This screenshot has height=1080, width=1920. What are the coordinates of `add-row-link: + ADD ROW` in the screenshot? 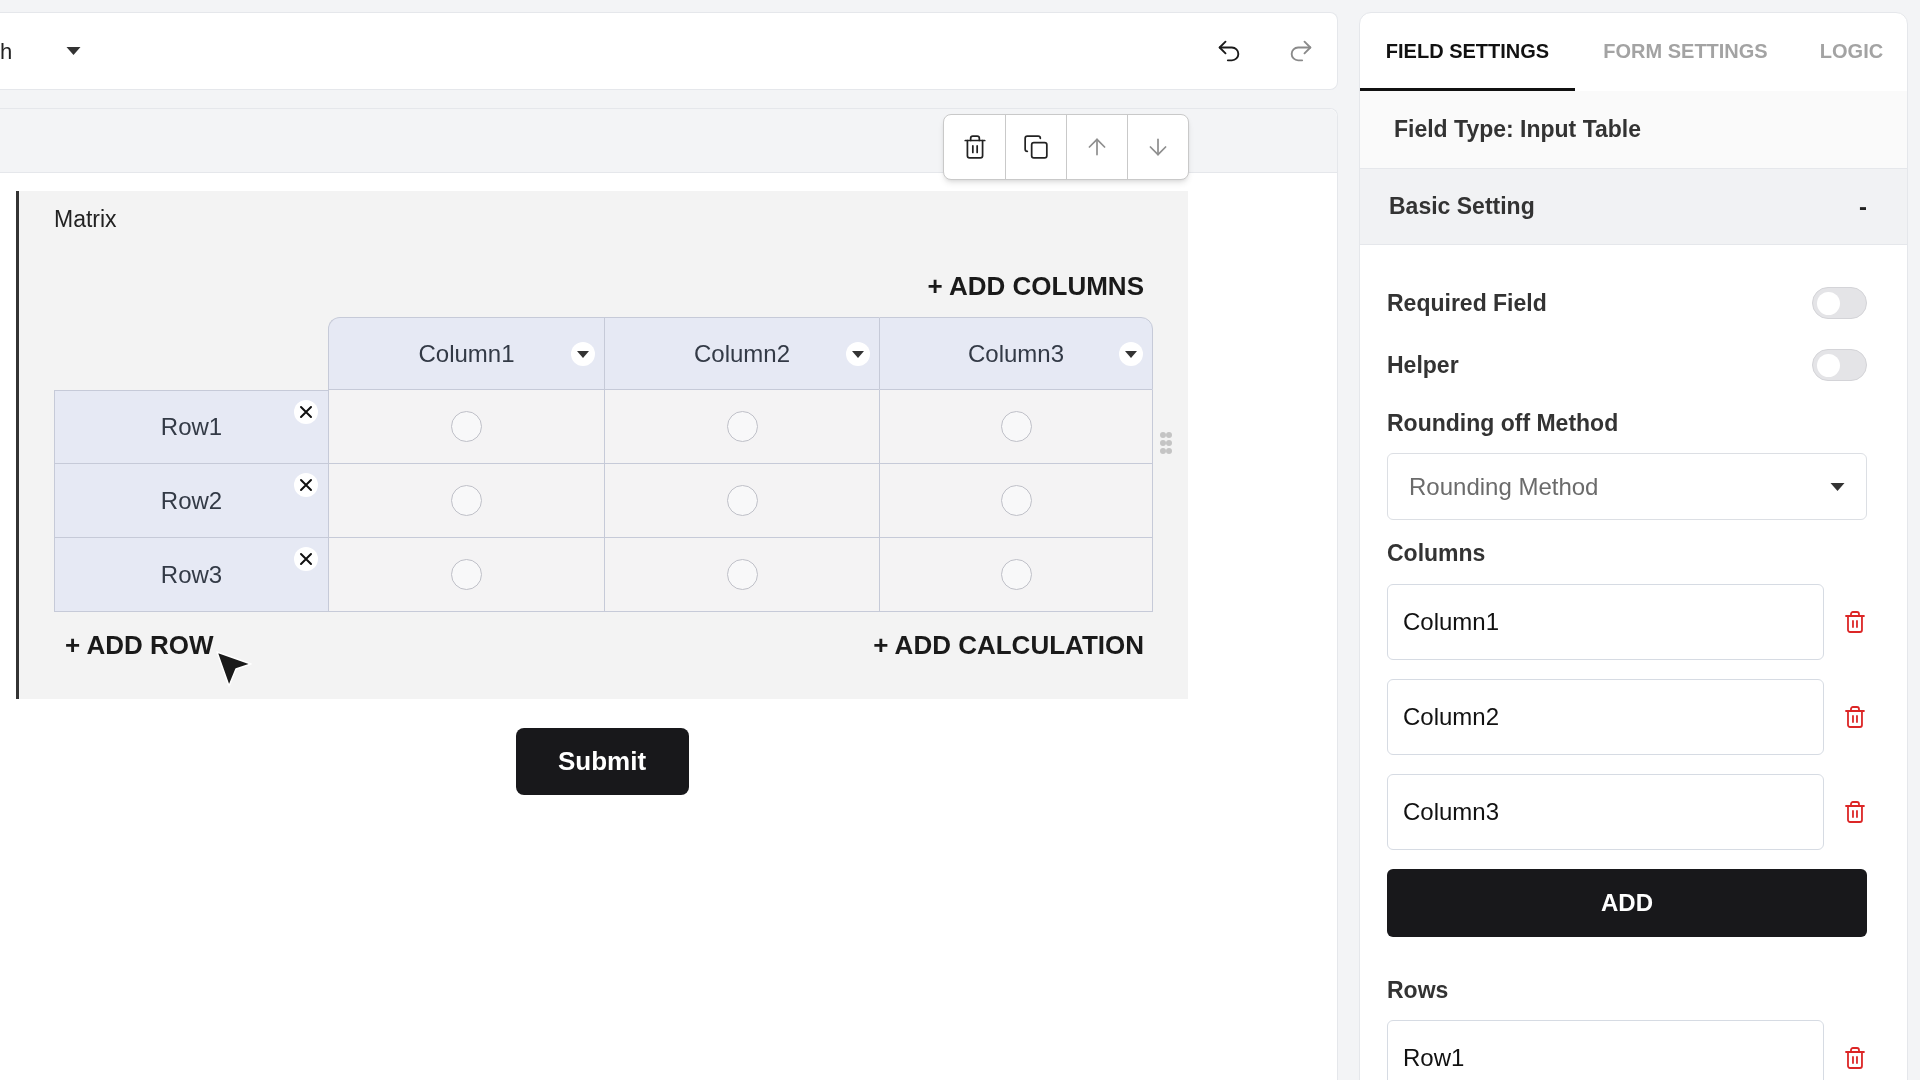 It's located at (139, 645).